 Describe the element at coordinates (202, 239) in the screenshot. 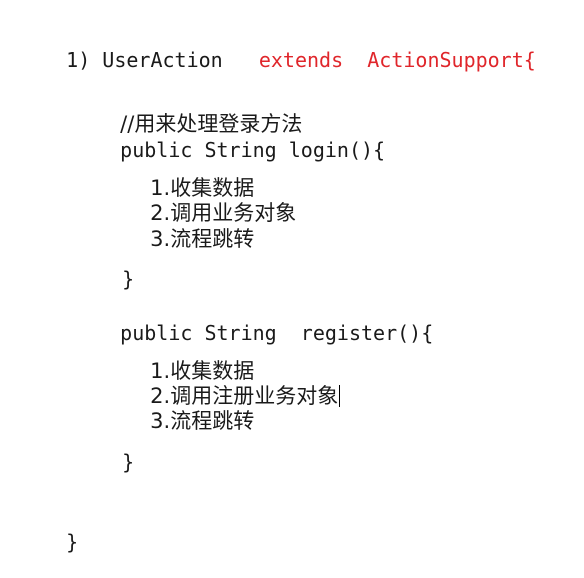

I see `login-step-3-text: 3.流程跳转` at that location.